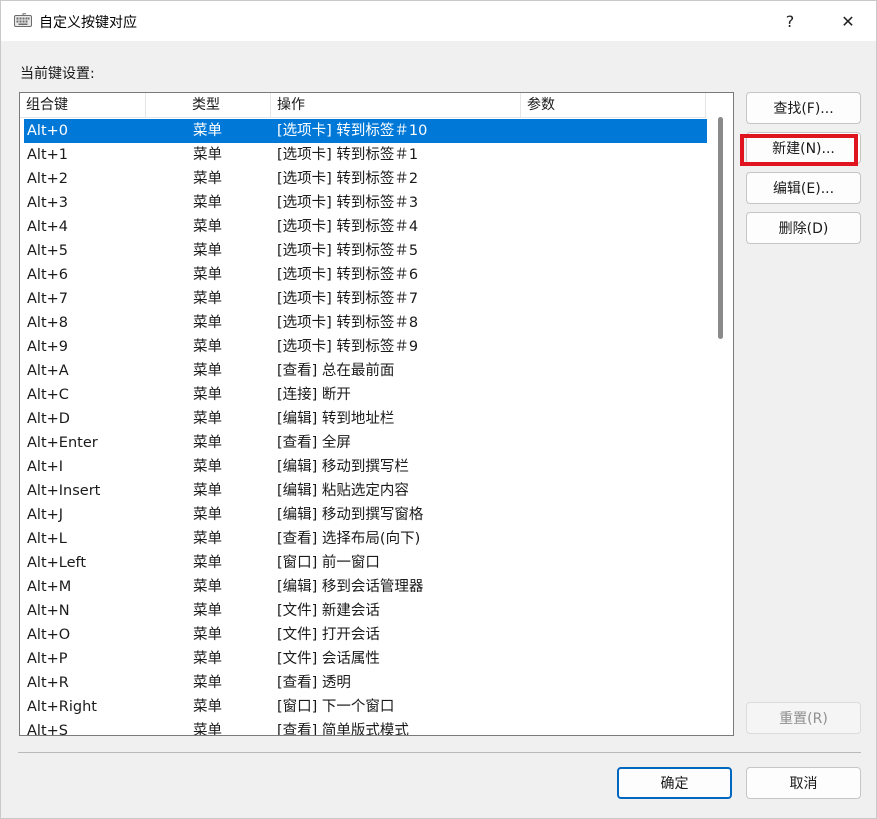 Image resolution: width=877 pixels, height=819 pixels. What do you see at coordinates (803, 783) in the screenshot?
I see `cancel-button: 取消` at bounding box center [803, 783].